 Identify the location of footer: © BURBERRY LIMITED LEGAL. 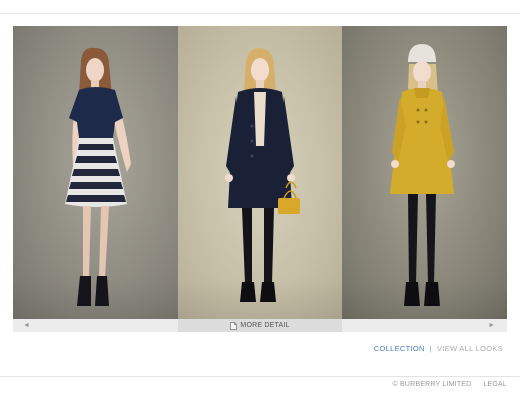
(450, 384).